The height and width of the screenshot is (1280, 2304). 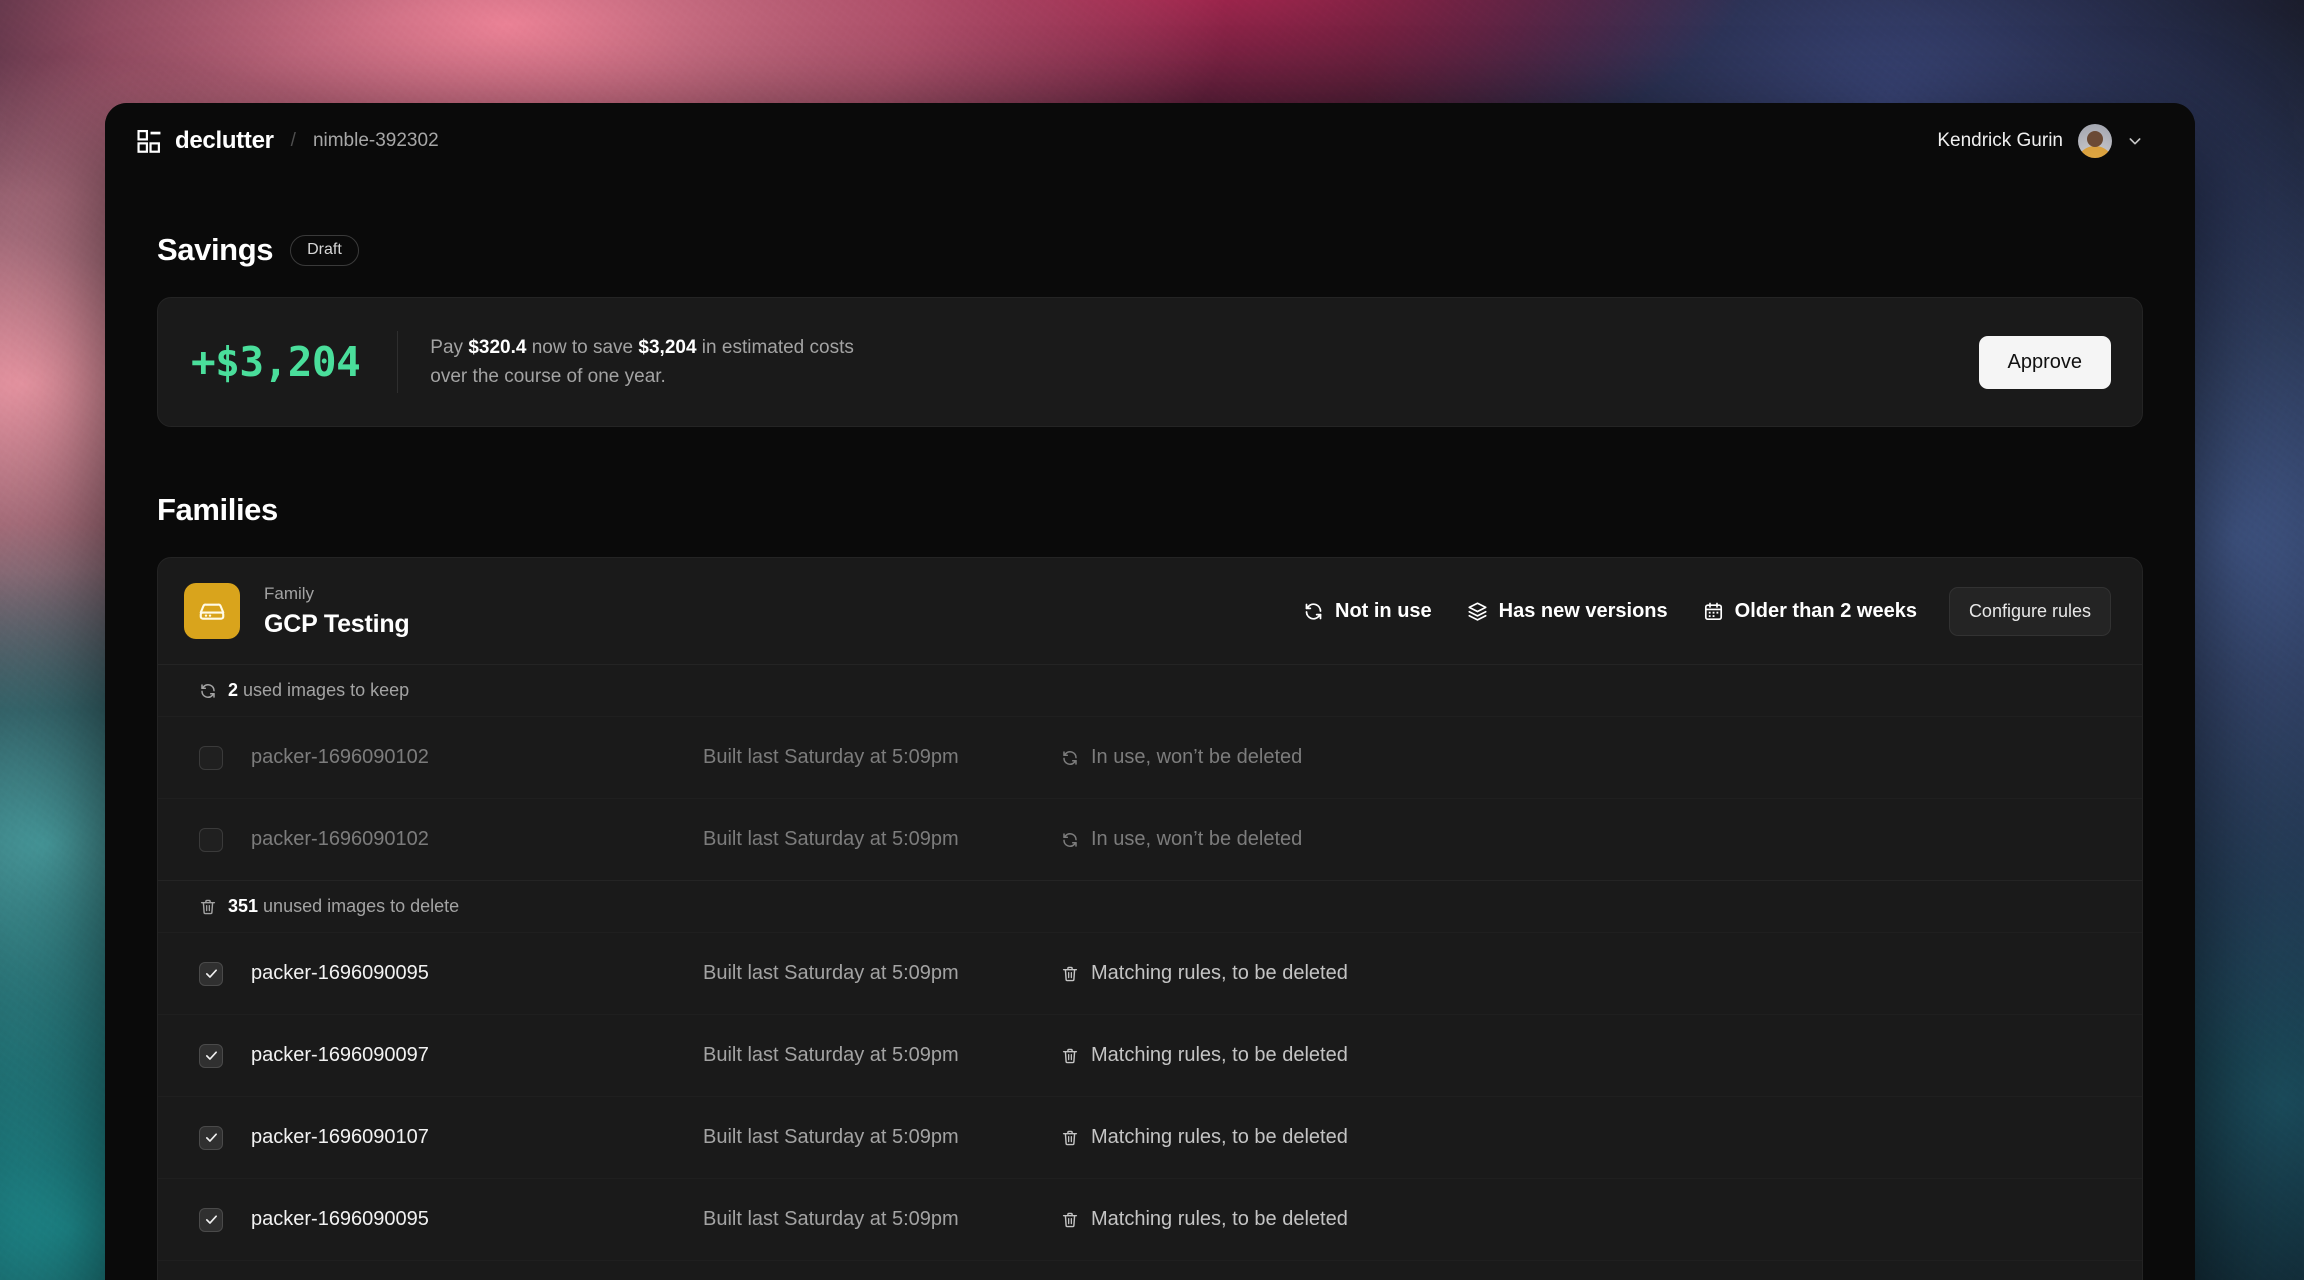 I want to click on group-header: 2 used images to keep, so click(x=1150, y=690).